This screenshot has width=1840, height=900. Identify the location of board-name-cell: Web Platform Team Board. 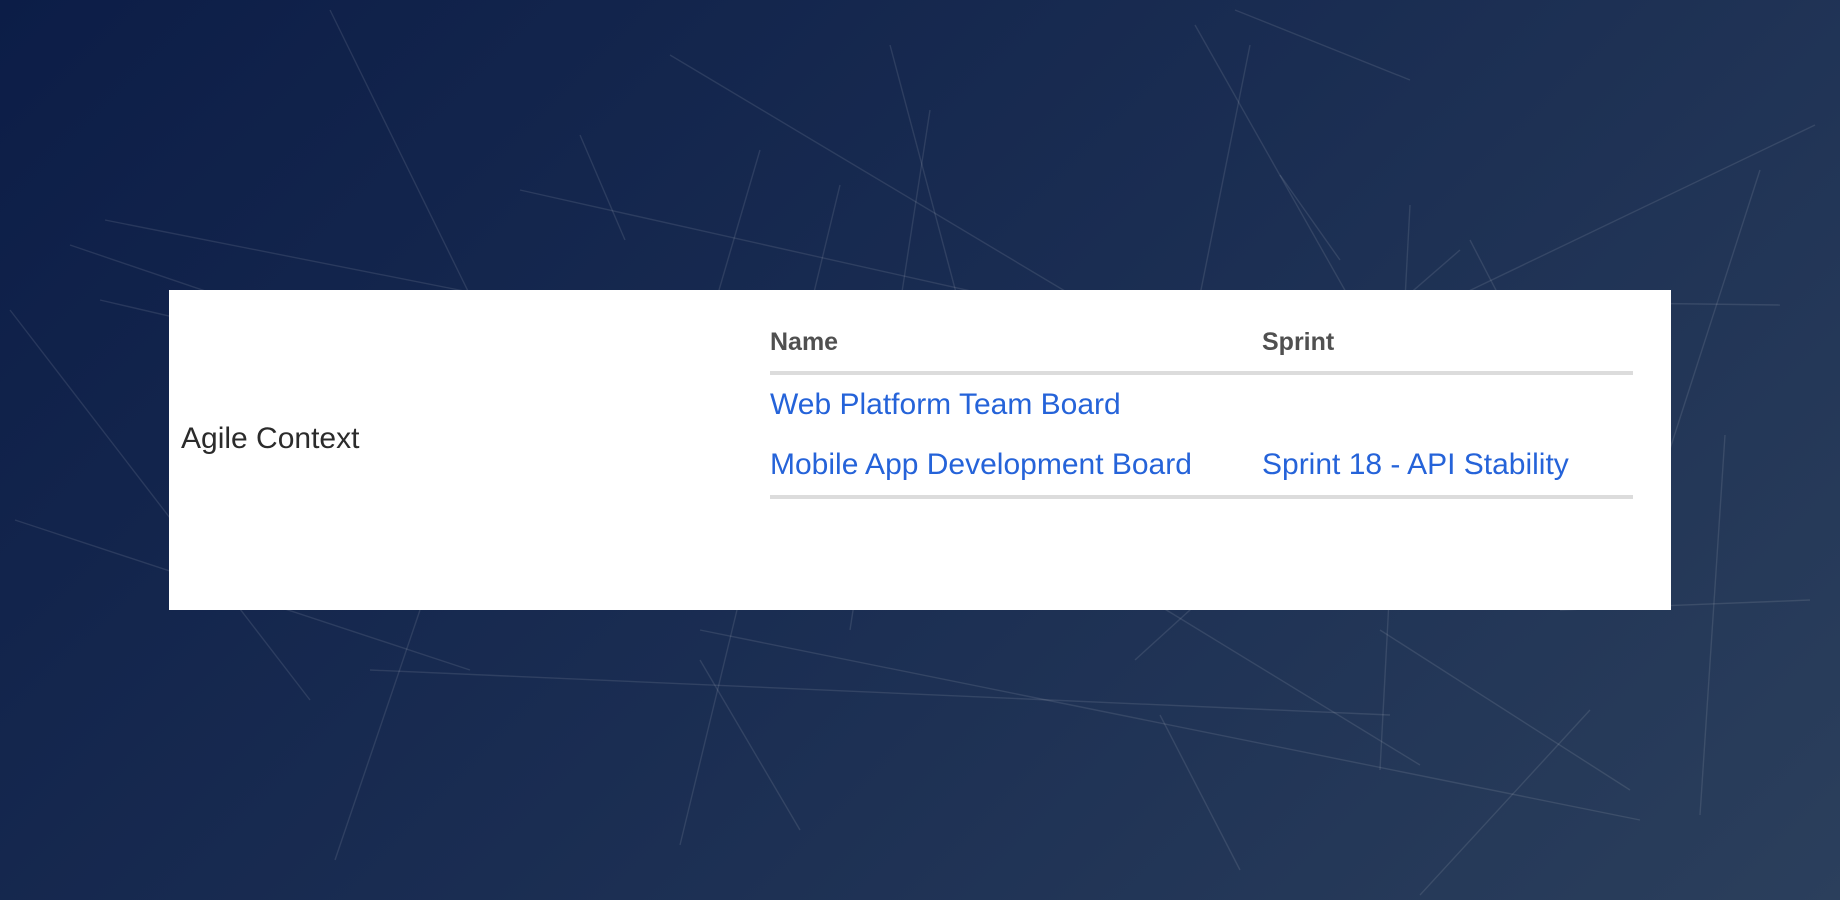
(1016, 404).